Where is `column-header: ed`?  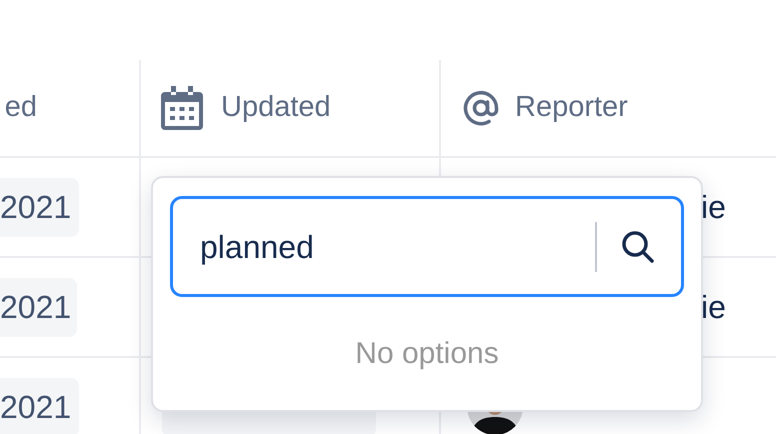
column-header: ed is located at coordinates (20, 108).